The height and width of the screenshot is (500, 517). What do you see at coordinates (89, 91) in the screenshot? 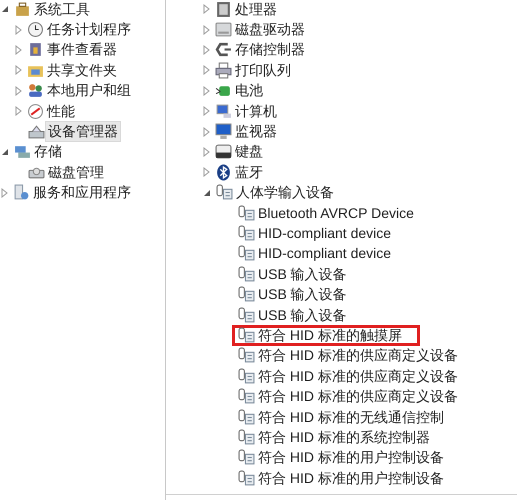
I see `tree-item: 本地用户和组` at bounding box center [89, 91].